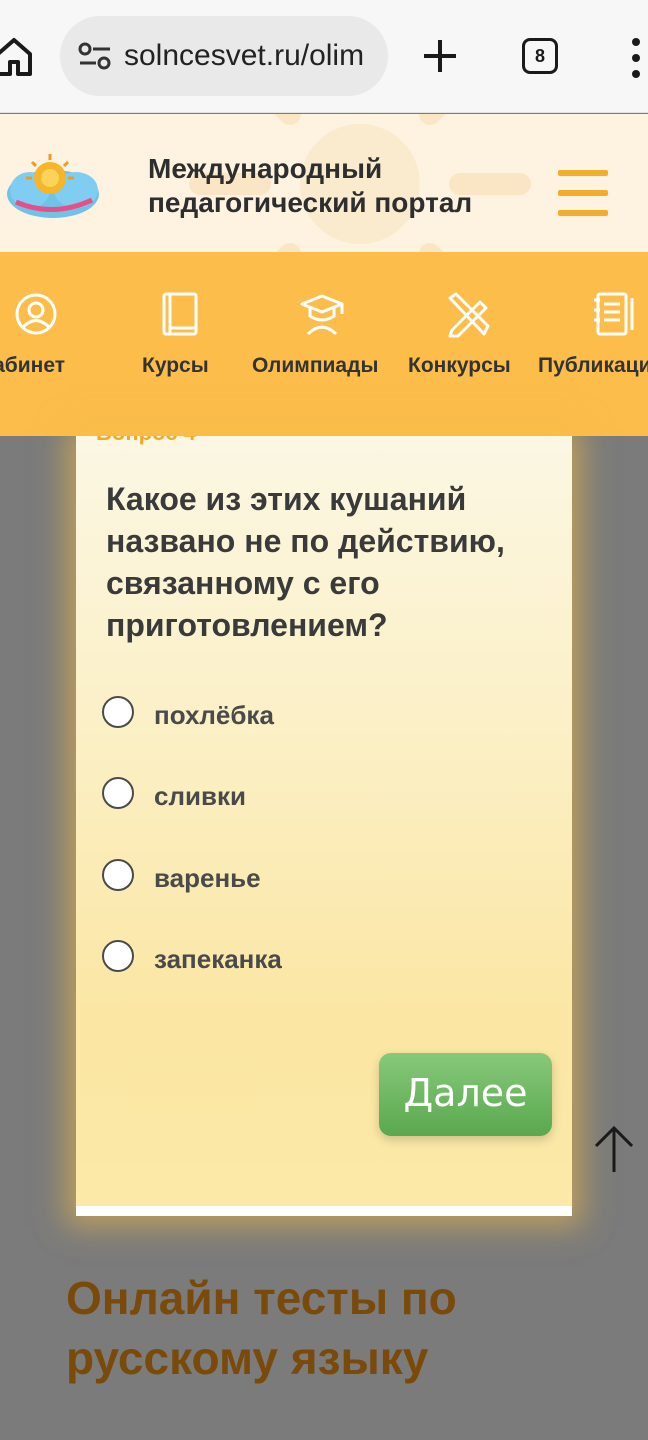  Describe the element at coordinates (322, 315) in the screenshot. I see `graduate-icon` at that location.